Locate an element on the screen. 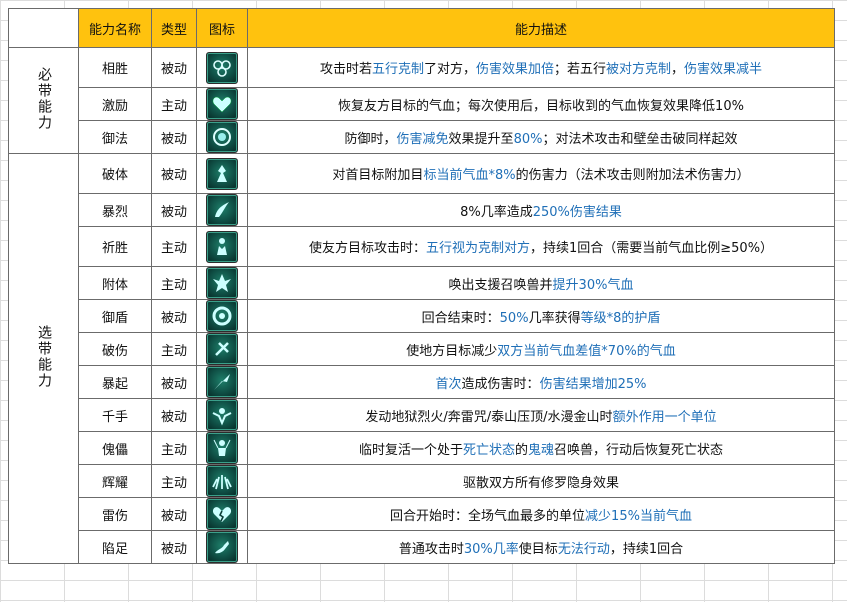 This screenshot has width=847, height=602. ability-description: 发动地狱烈火/奔雷咒/泰山压顶/水漫金山时额外作用一个单位 is located at coordinates (541, 415).